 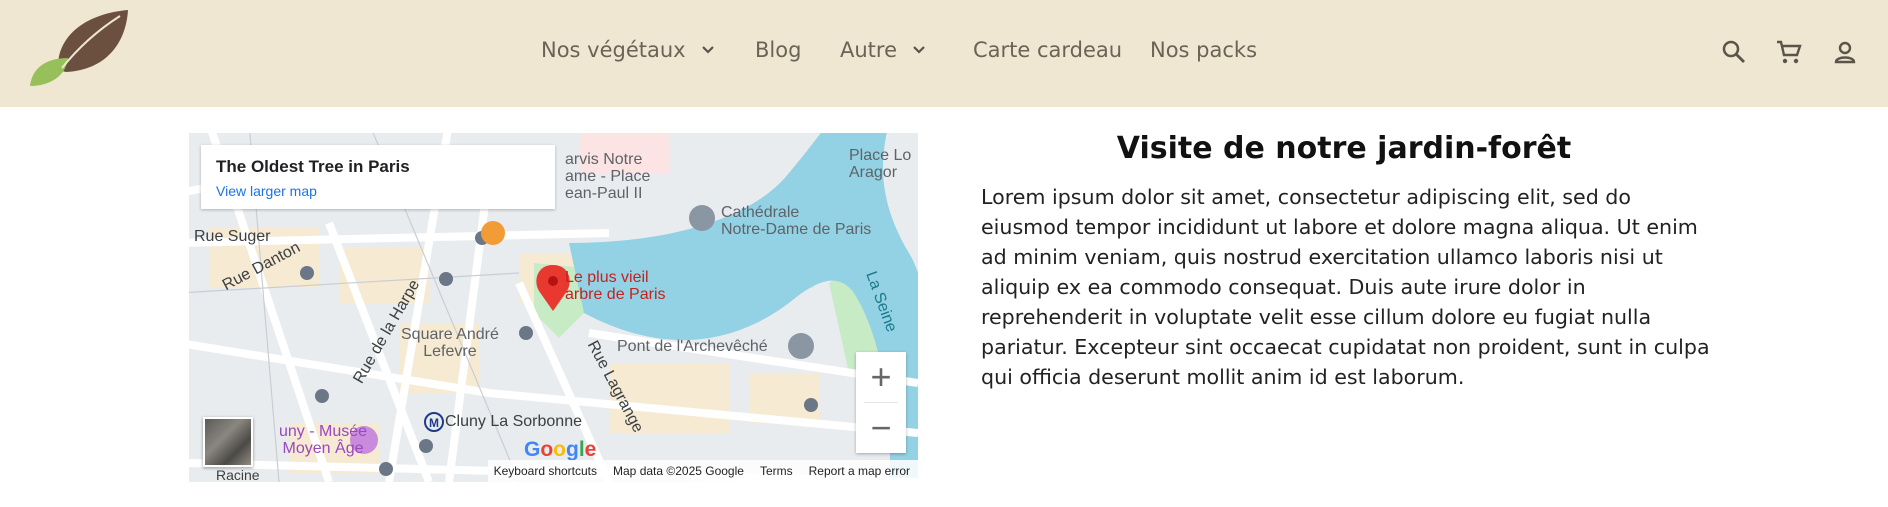 What do you see at coordinates (796, 229) in the screenshot?
I see `cathedral-label-line2: Notre-Dame de Paris` at bounding box center [796, 229].